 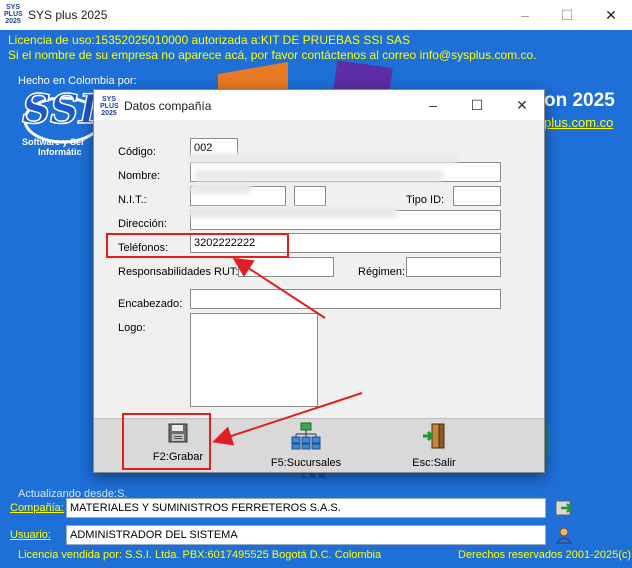 I want to click on change-user-icon, so click(x=565, y=535).